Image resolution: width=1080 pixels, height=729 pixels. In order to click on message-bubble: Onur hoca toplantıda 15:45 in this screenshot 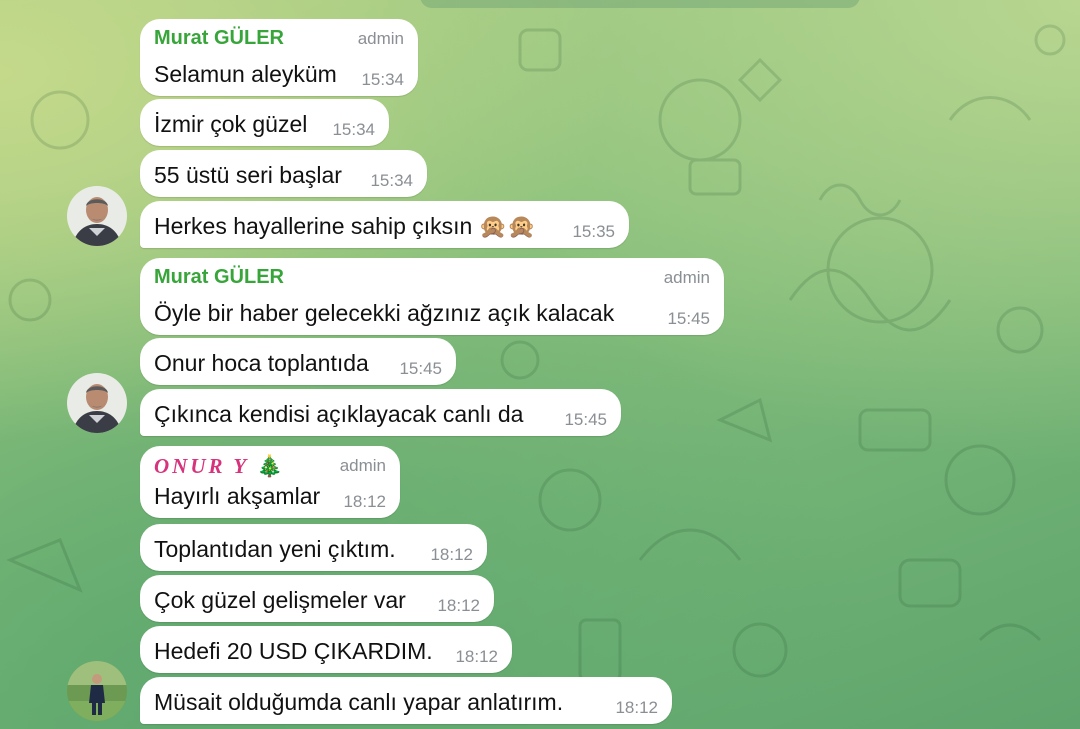, I will do `click(298, 361)`.